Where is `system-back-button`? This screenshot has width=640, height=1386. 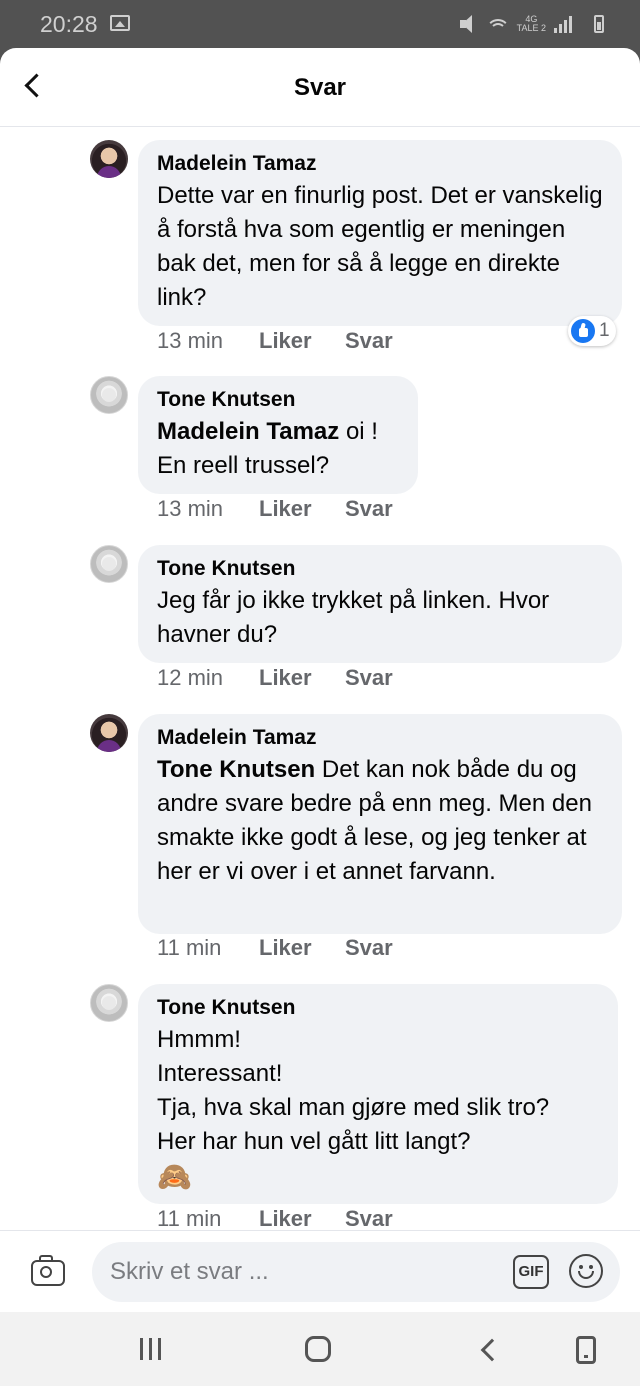 system-back-button is located at coordinates (488, 1349).